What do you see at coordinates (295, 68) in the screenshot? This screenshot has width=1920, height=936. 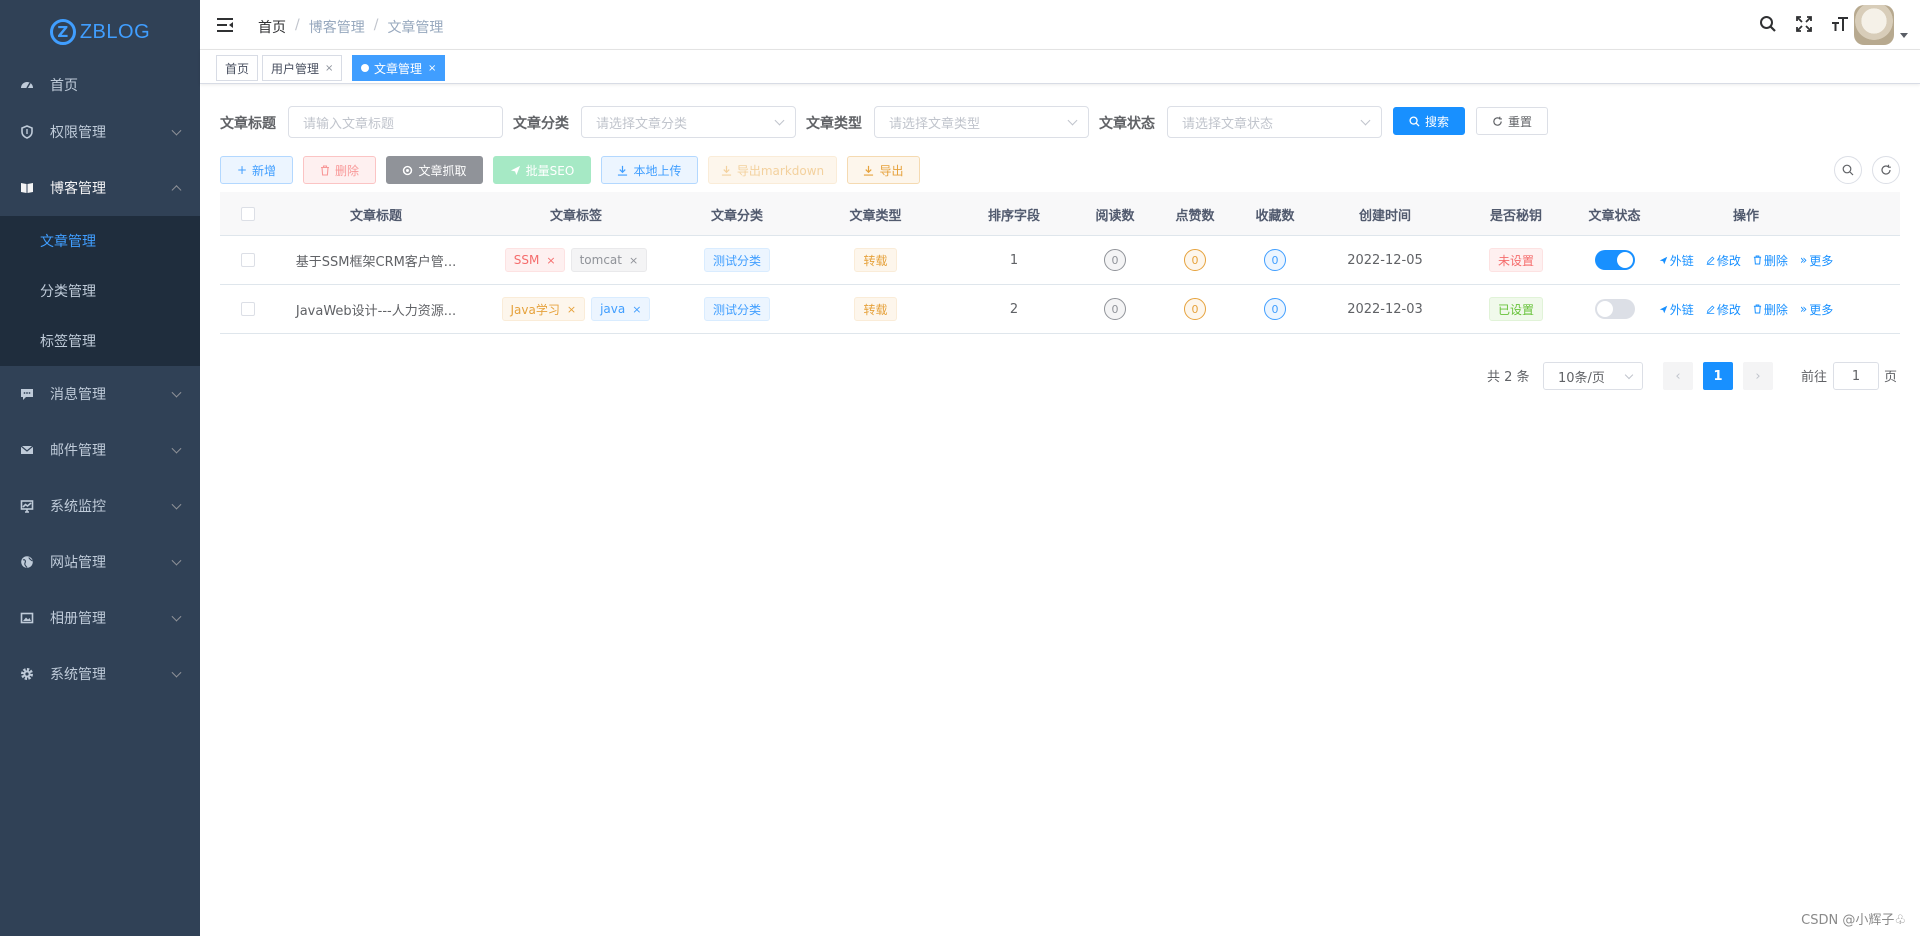 I see `tab-label: 用户管理` at bounding box center [295, 68].